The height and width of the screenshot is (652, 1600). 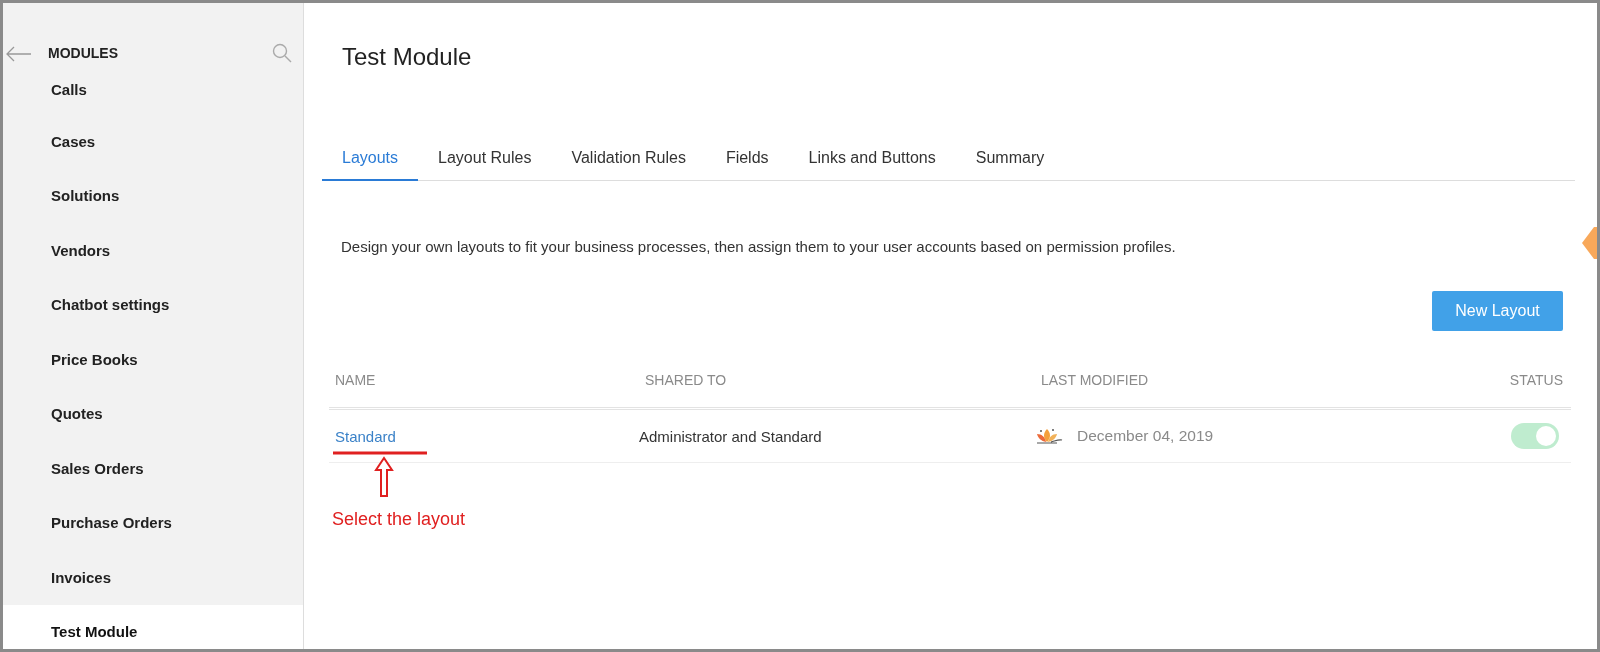 I want to click on table-cell-text: Administrator and Standard, so click(x=731, y=436).